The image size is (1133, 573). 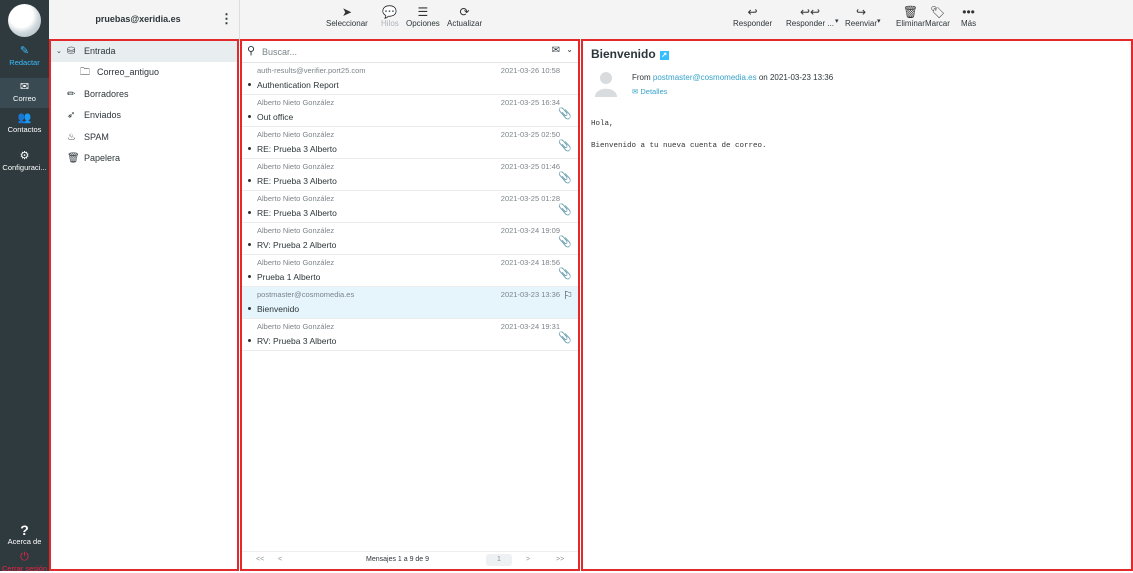 I want to click on message-from: postmaster@cosmomedia.es, so click(x=306, y=294).